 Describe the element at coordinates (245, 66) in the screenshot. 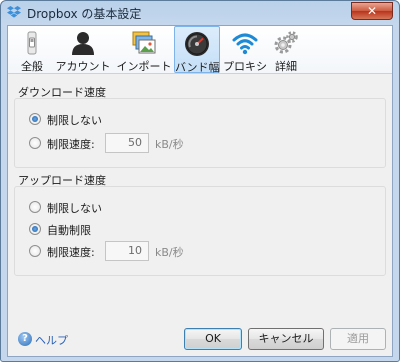

I see `tab-proxy-label: プロキシ` at that location.